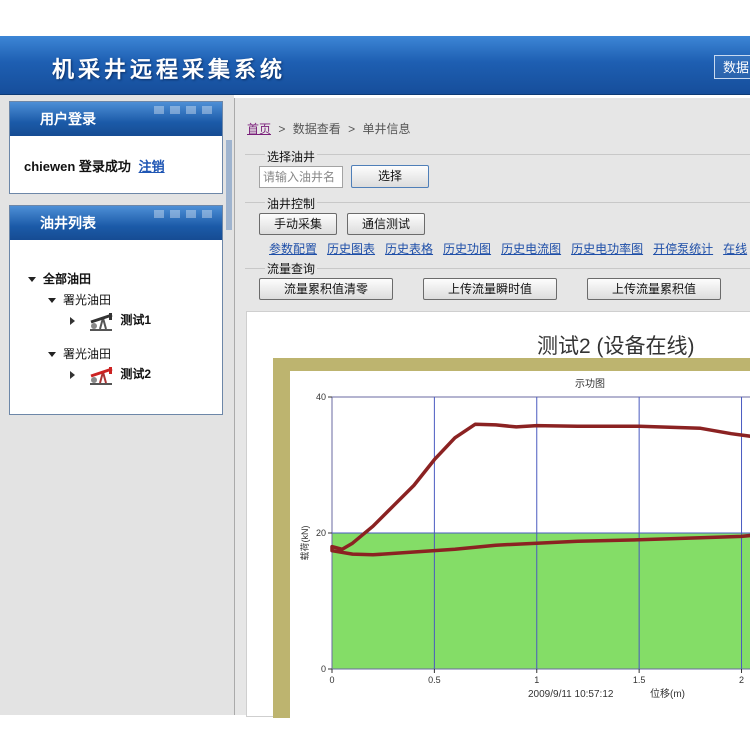 The height and width of the screenshot is (750, 750). Describe the element at coordinates (683, 249) in the screenshot. I see `link-pump-stats: 开停泵统计` at that location.